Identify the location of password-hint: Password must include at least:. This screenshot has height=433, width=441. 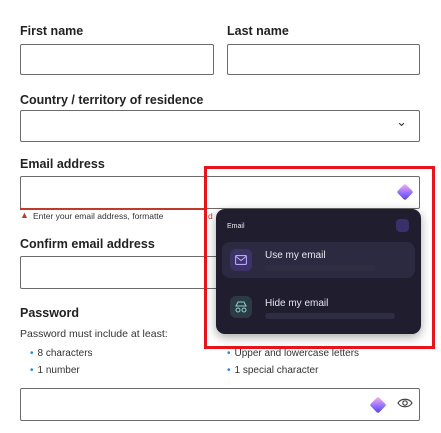
(94, 334).